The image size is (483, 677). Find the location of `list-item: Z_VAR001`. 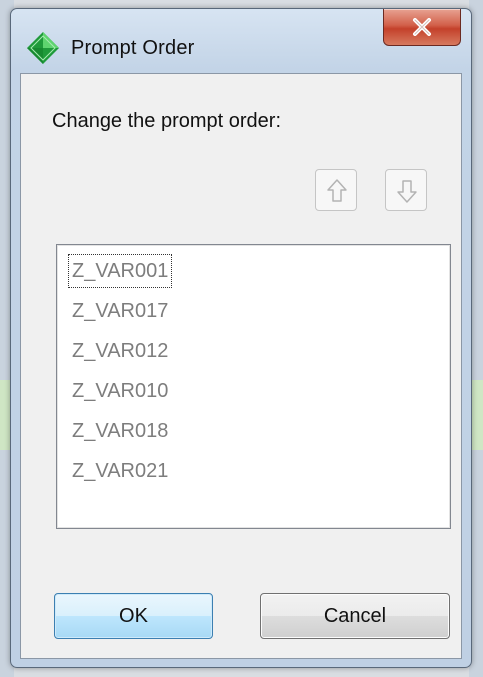

list-item: Z_VAR001 is located at coordinates (120, 271).